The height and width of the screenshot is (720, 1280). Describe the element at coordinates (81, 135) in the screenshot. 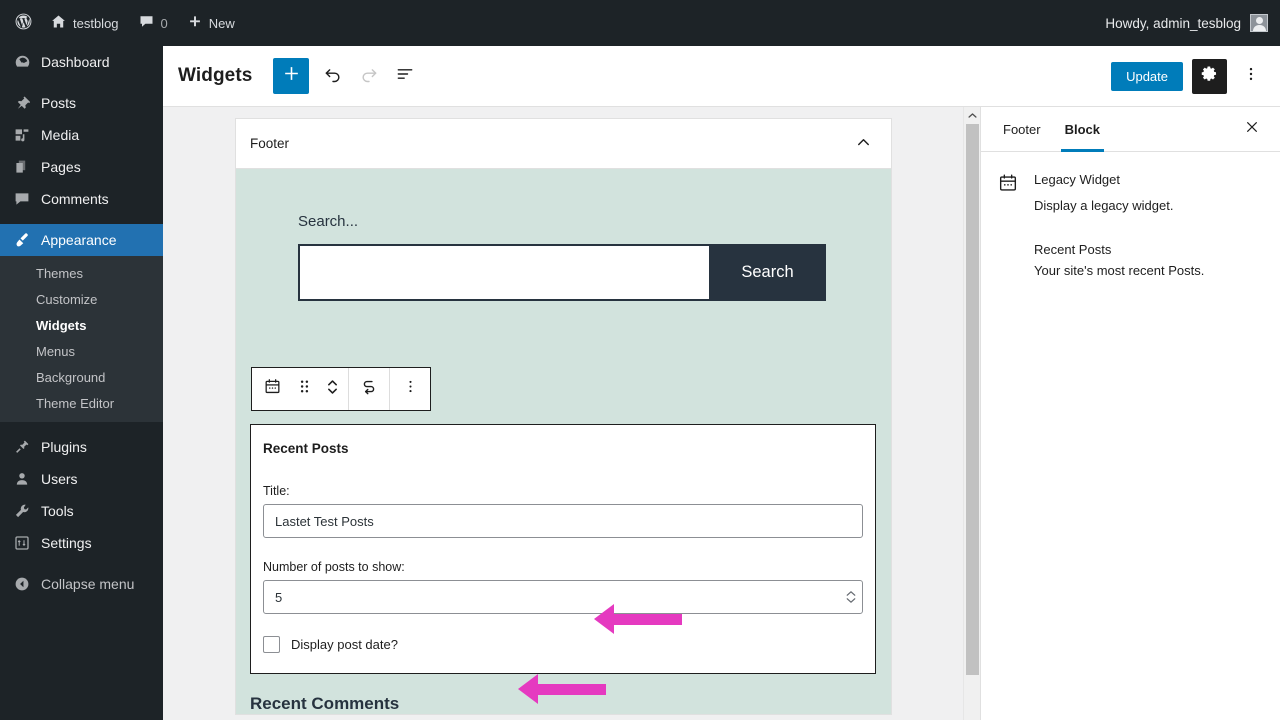

I see `sidebar-item-media: Media` at that location.